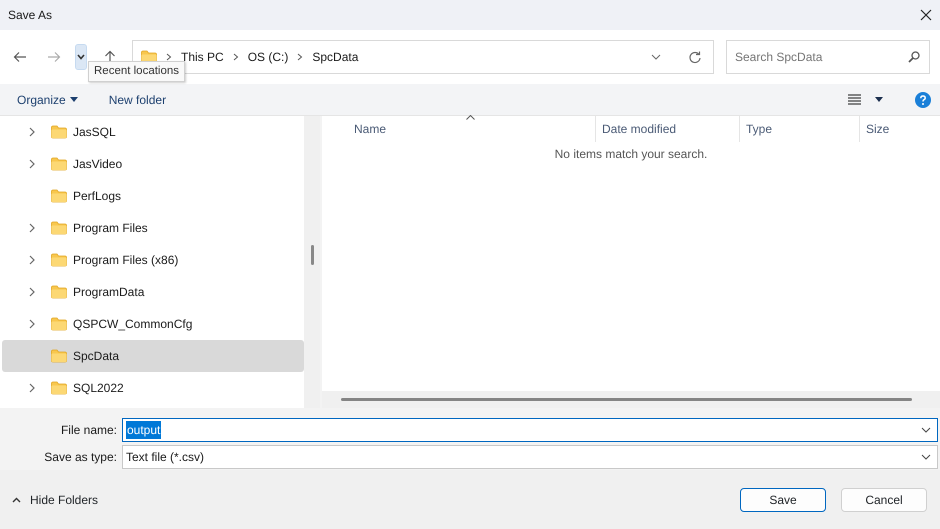 The width and height of the screenshot is (940, 529). Describe the element at coordinates (335, 57) in the screenshot. I see `breadcrumb-item: SpcData` at that location.